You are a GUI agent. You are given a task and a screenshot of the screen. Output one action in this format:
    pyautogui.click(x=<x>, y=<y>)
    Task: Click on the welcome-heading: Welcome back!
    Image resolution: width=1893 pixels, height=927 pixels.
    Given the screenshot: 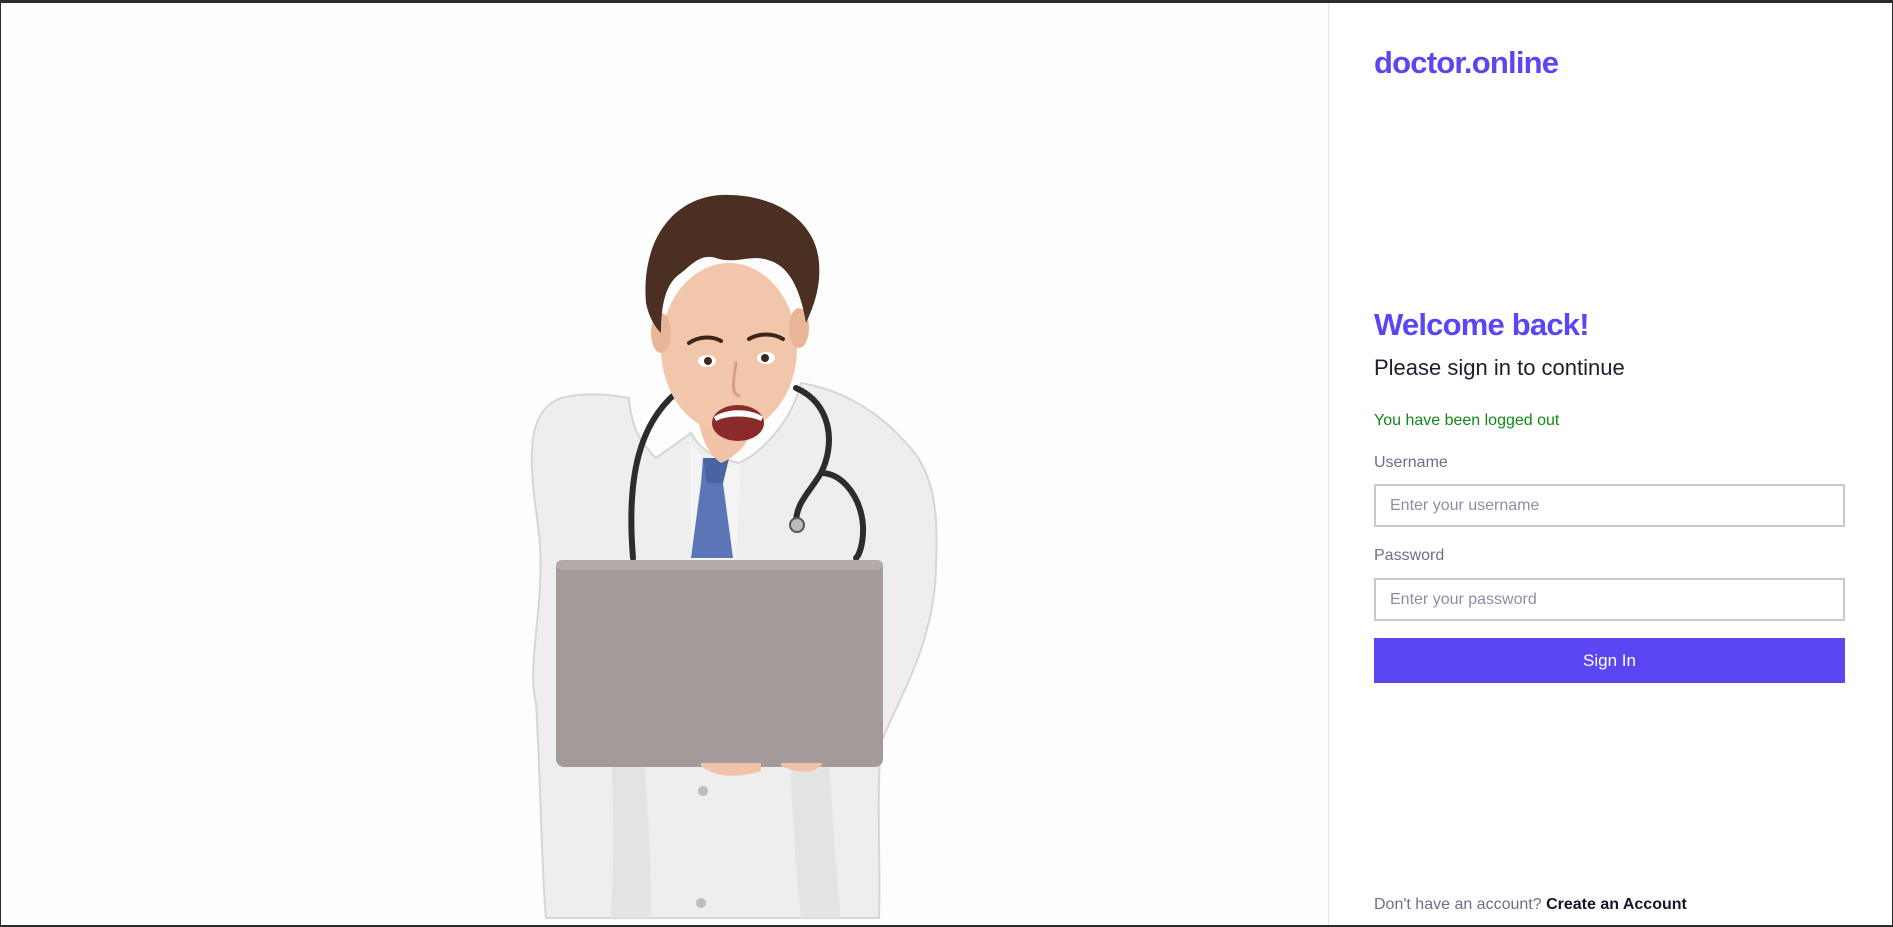 What is the action you would take?
    pyautogui.click(x=1482, y=324)
    